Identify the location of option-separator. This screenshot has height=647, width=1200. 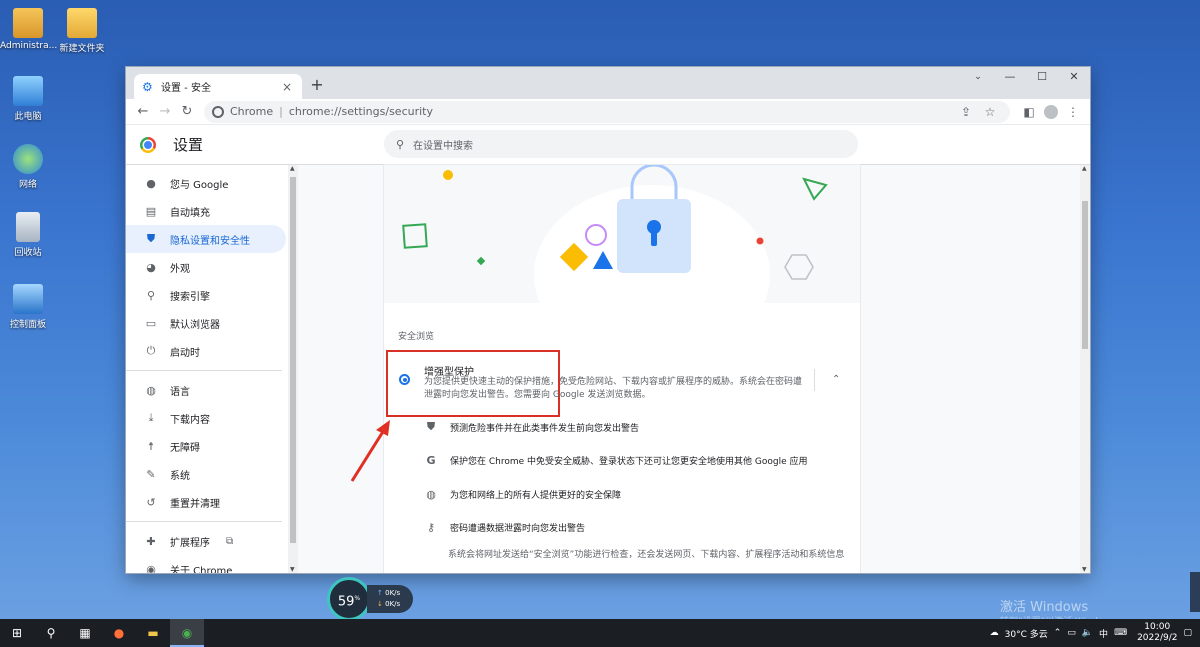
(814, 380).